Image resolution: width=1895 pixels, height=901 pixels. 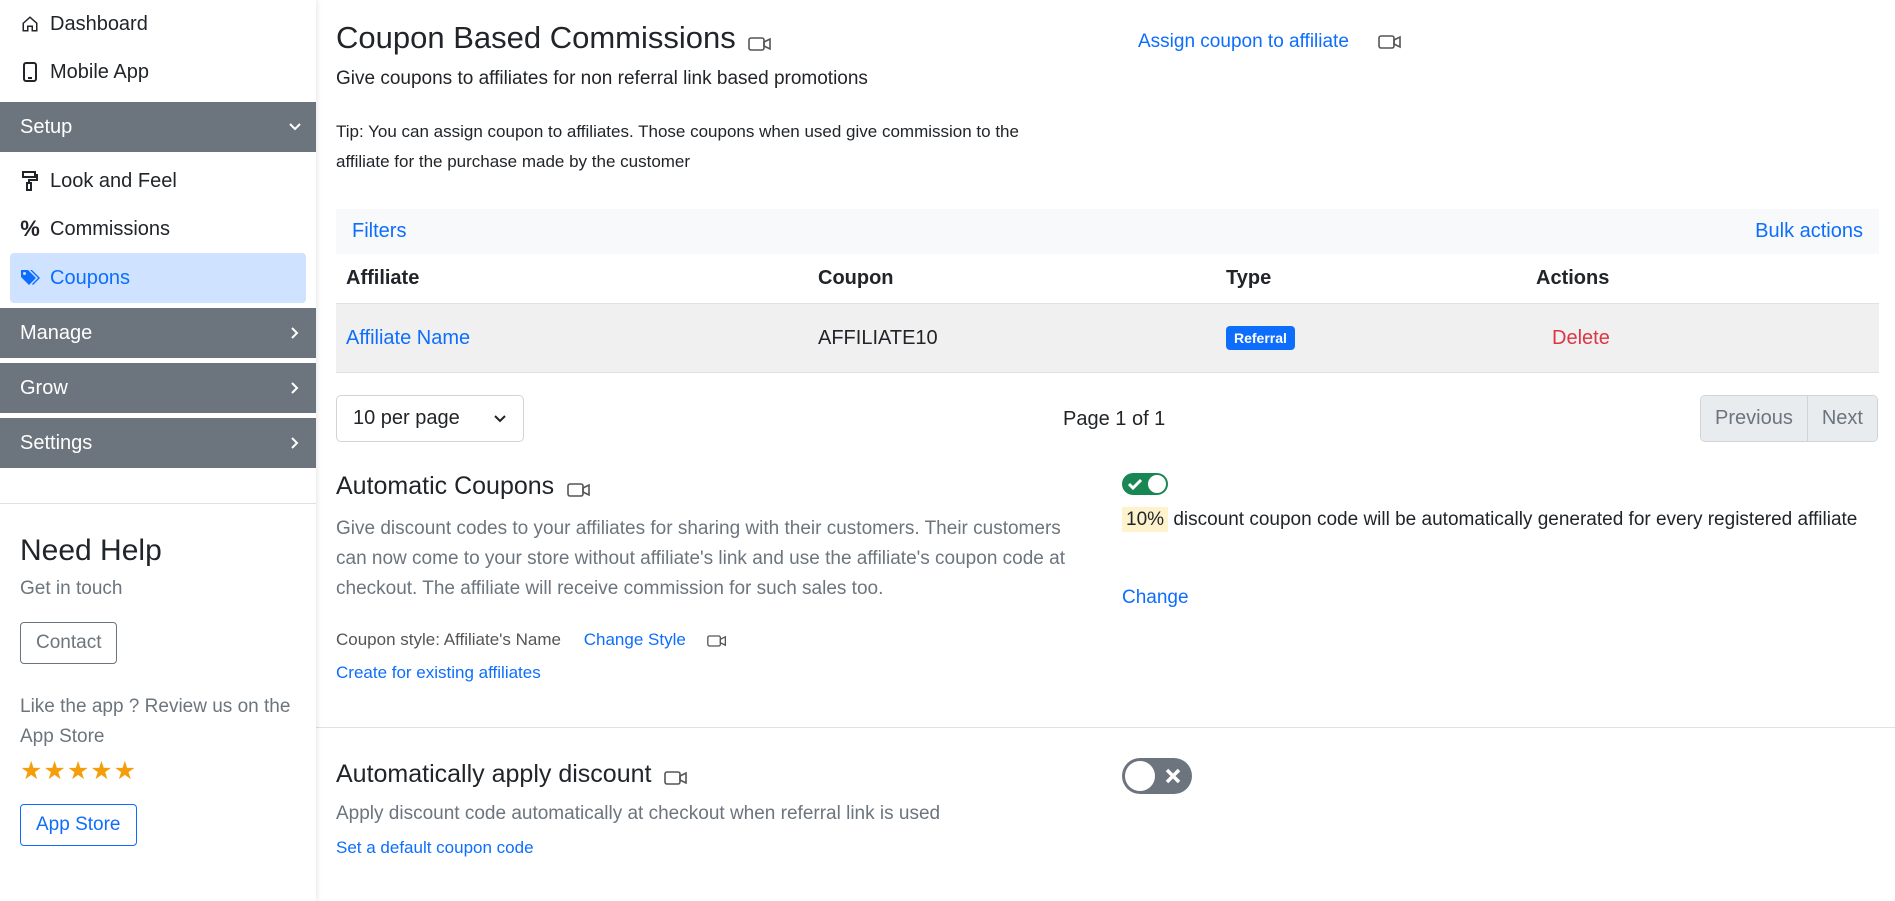 I want to click on auto-apply-toggle, so click(x=1157, y=776).